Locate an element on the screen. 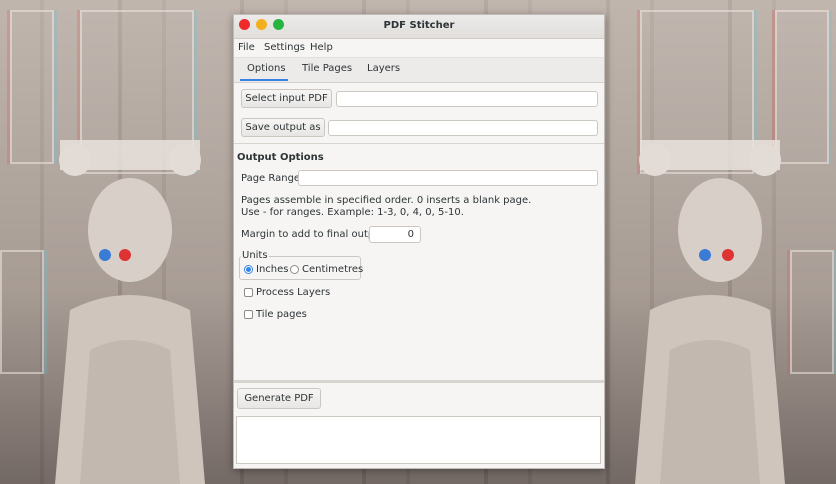 Image resolution: width=836 pixels, height=484 pixels. menu-help: Help is located at coordinates (321, 47).